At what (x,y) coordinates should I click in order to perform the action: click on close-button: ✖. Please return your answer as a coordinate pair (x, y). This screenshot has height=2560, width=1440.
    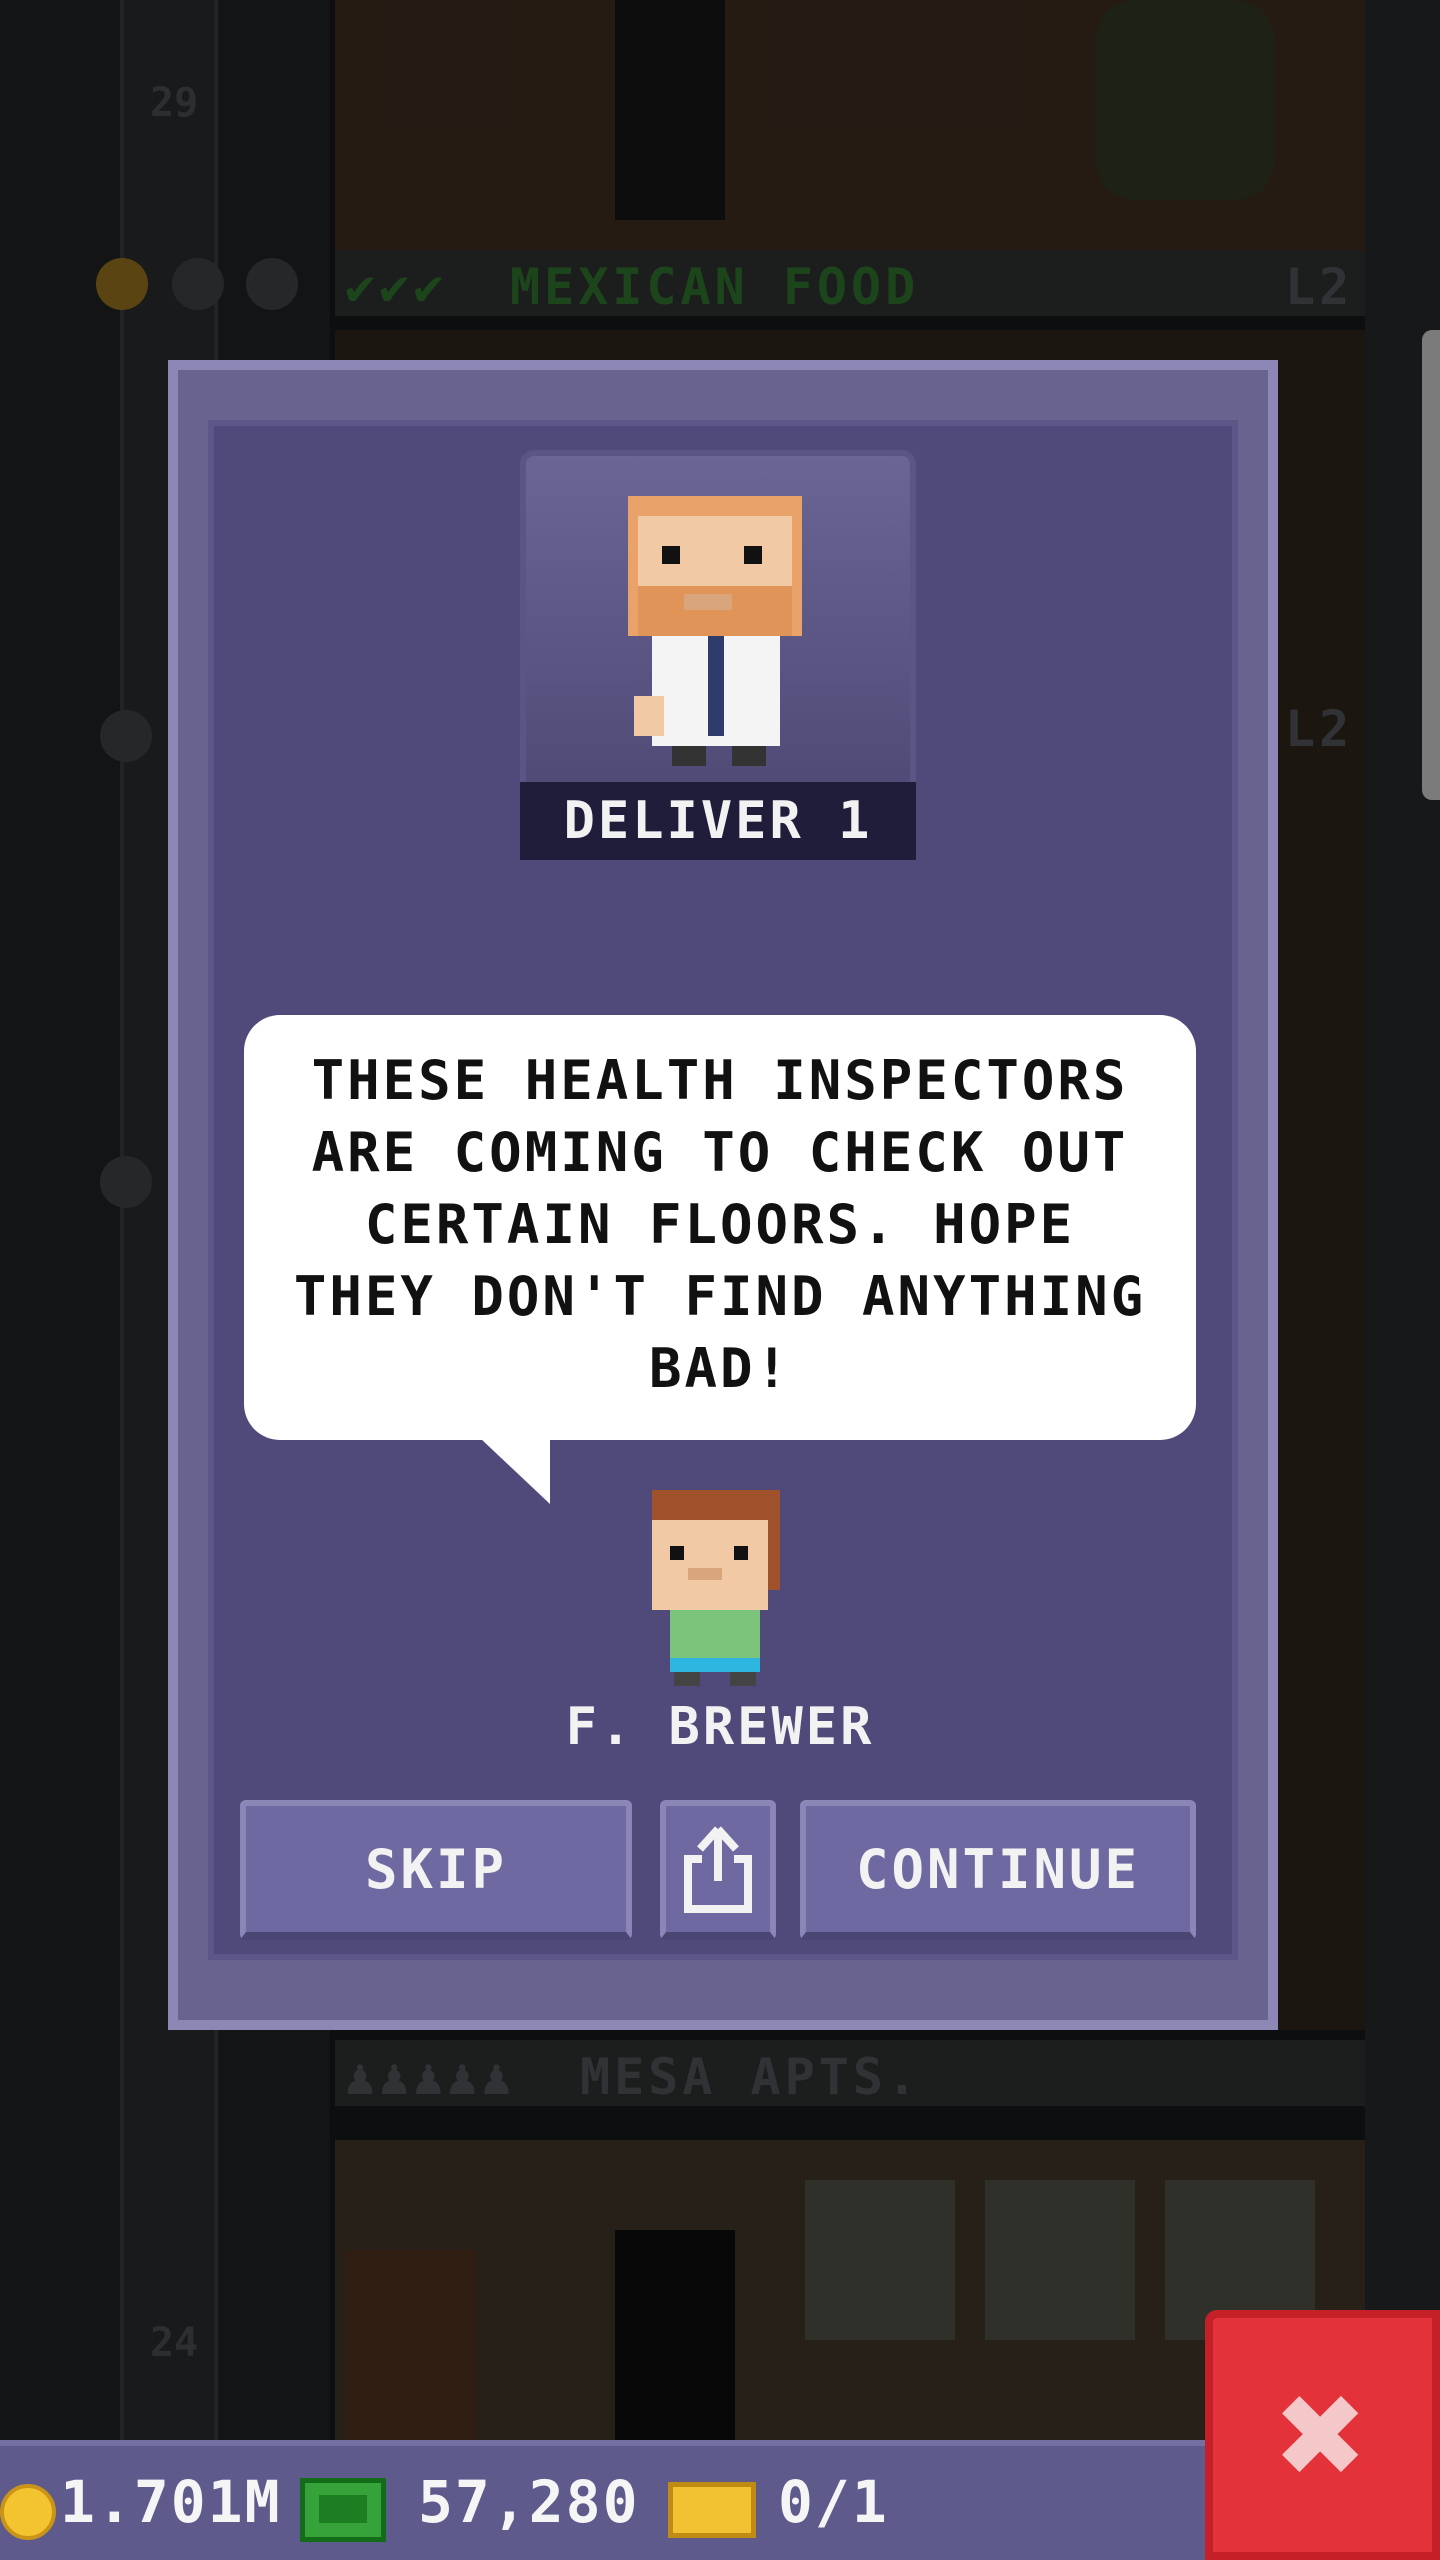
    Looking at the image, I should click on (1322, 2435).